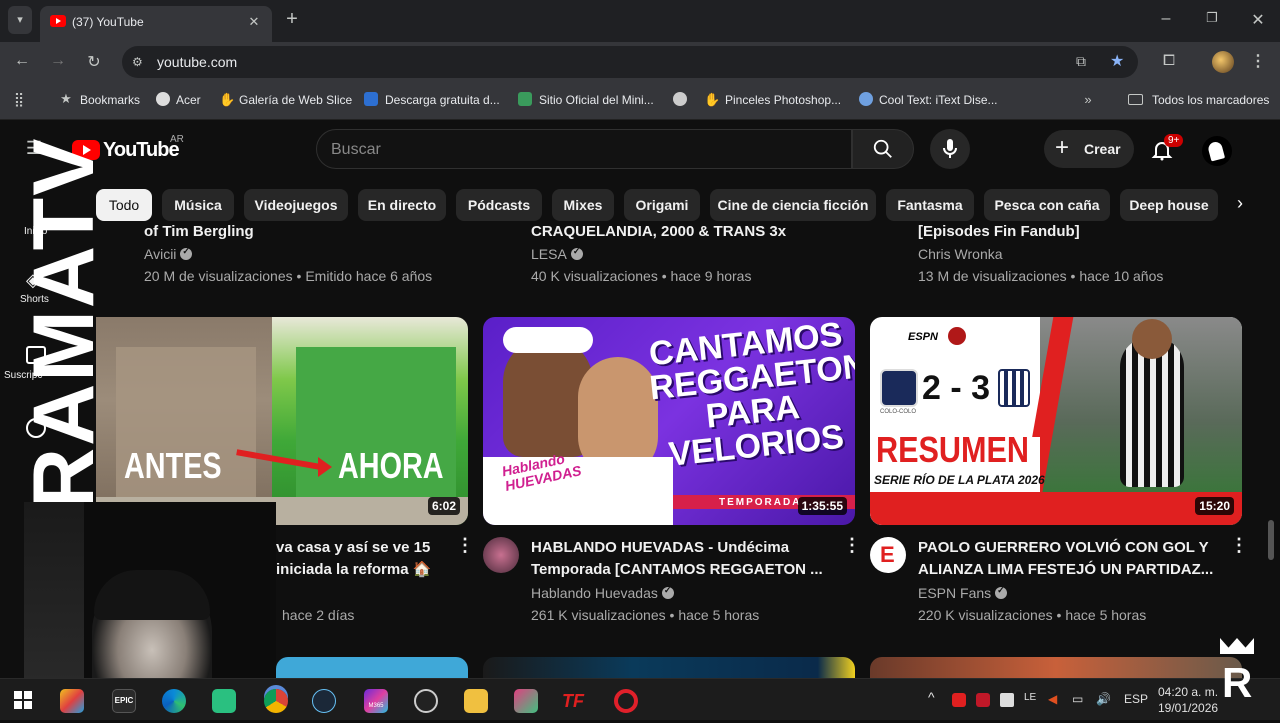 The image size is (1280, 723). What do you see at coordinates (930, 205) in the screenshot?
I see `chip-fantasma: Fantasma` at bounding box center [930, 205].